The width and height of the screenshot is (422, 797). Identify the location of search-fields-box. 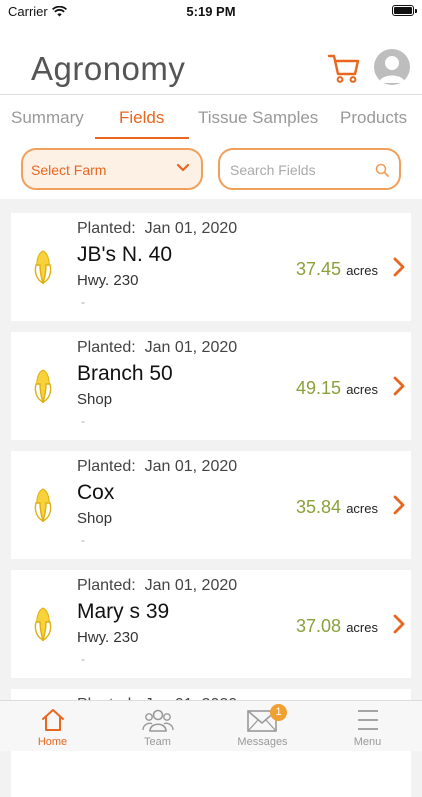
(309, 169).